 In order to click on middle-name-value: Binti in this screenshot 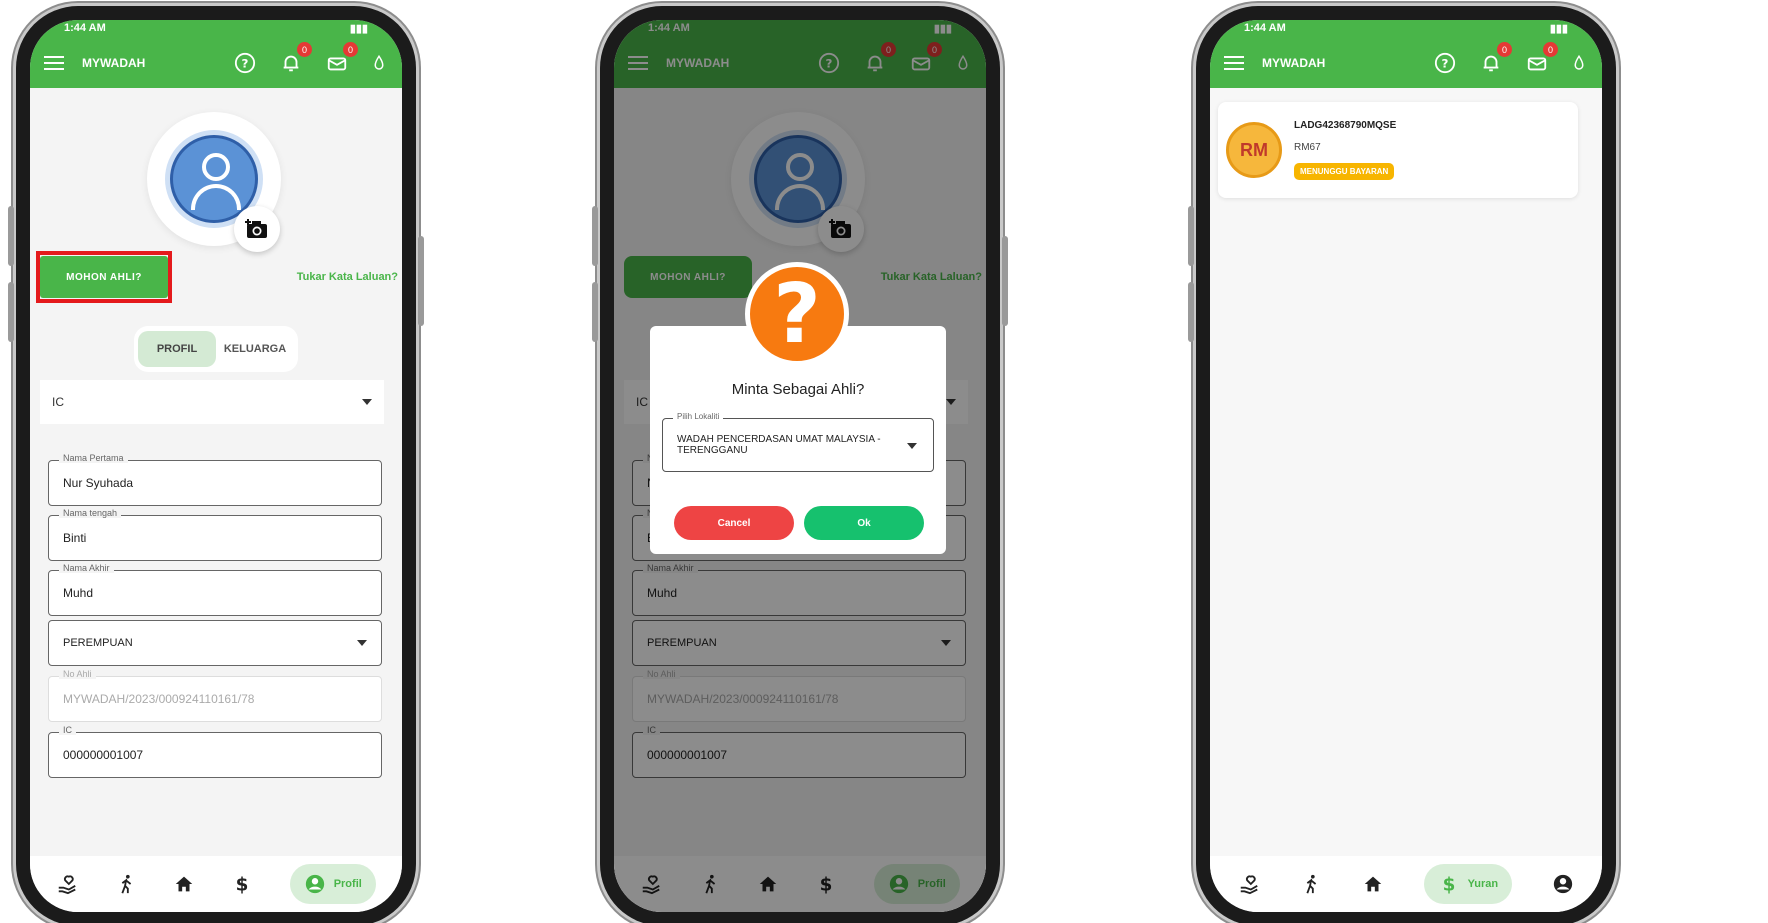, I will do `click(75, 538)`.